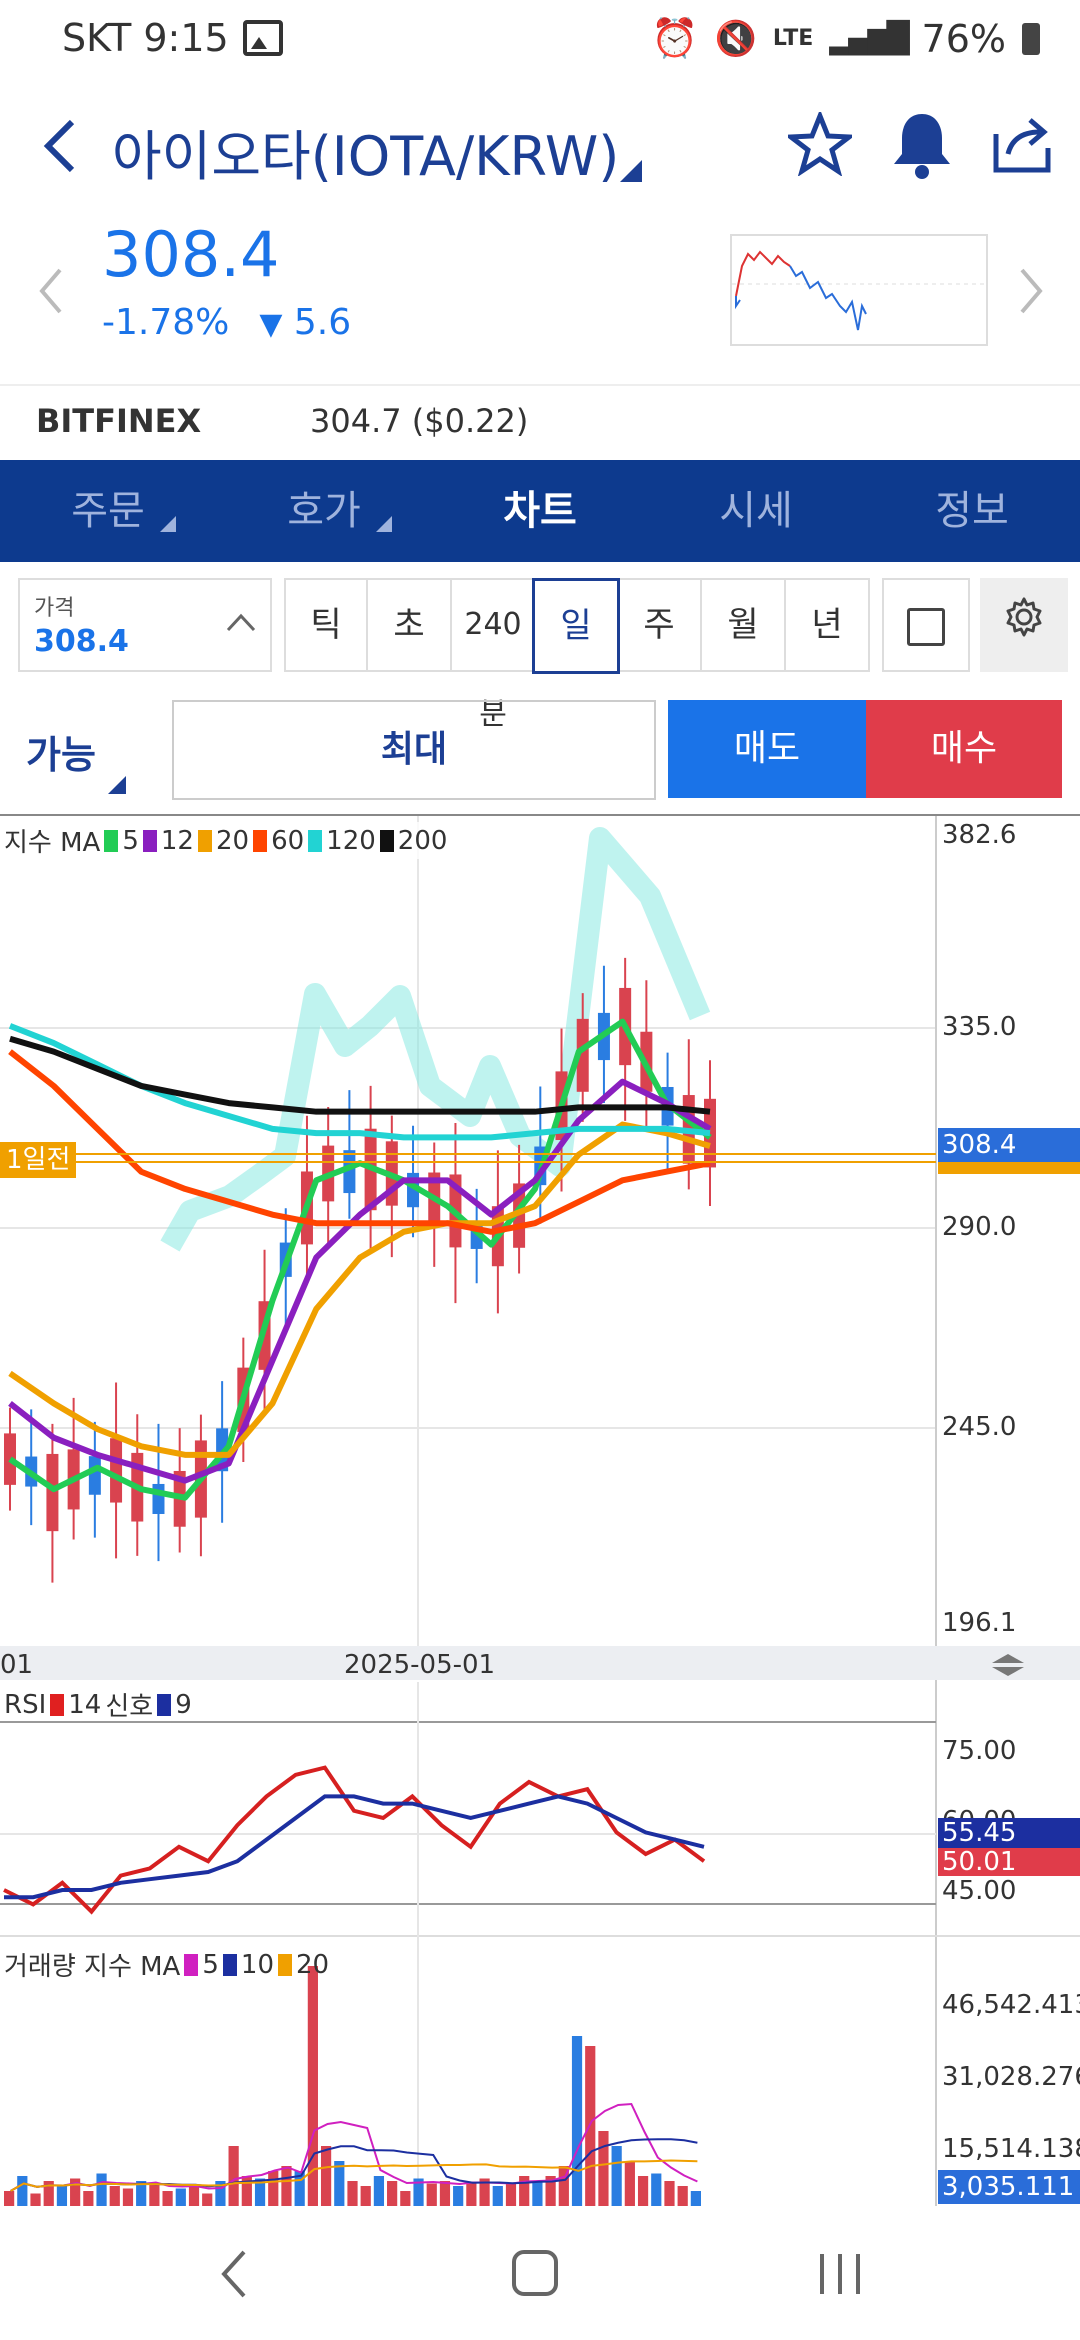 The height and width of the screenshot is (2340, 1080). I want to click on share-icon, so click(1022, 144).